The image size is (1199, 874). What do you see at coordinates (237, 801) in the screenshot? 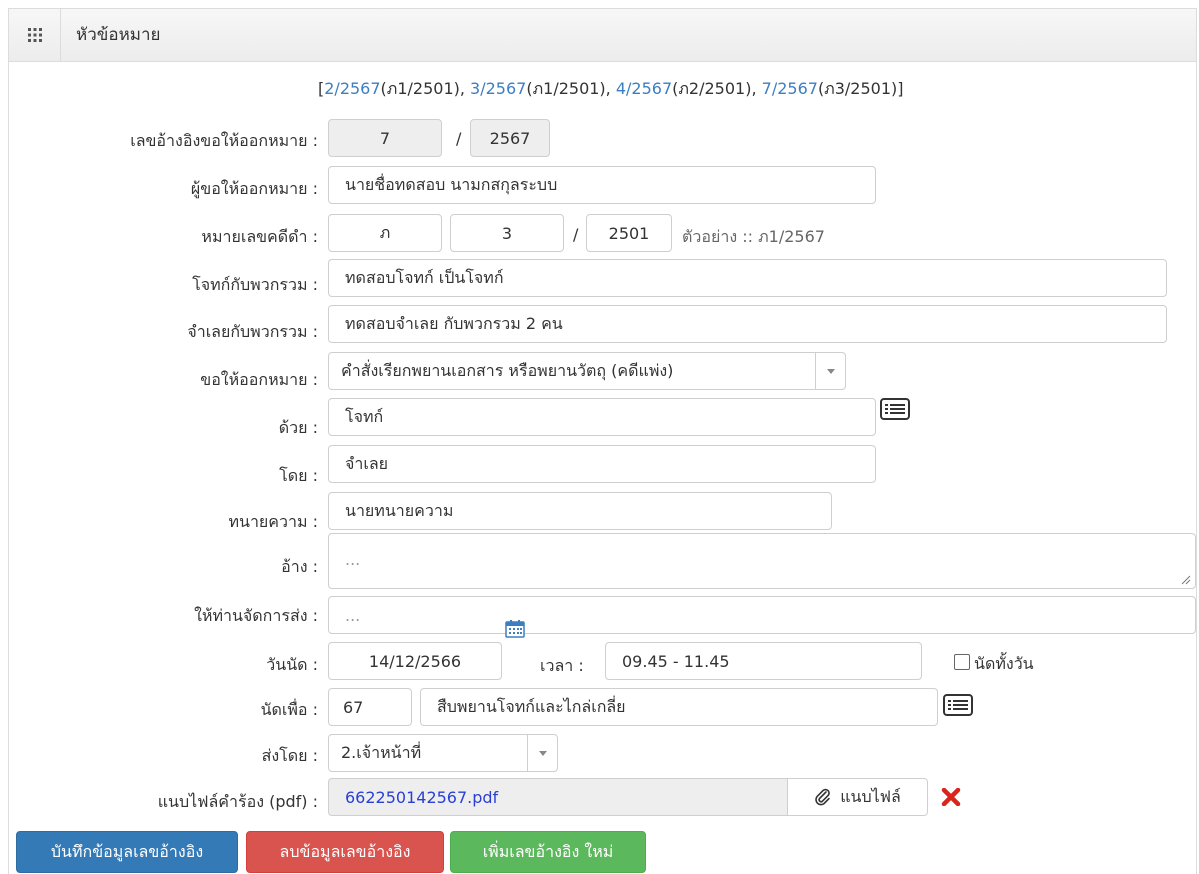
I see `attachment-label: แนบไฟล์คำร้อง (pdf) :` at bounding box center [237, 801].